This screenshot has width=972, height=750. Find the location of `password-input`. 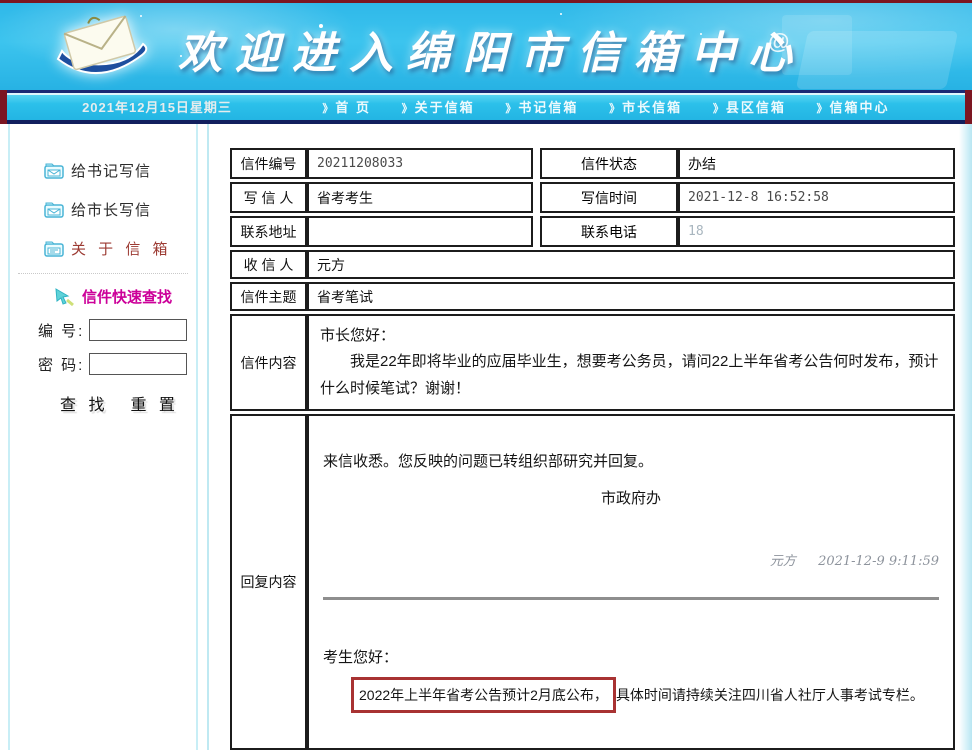

password-input is located at coordinates (138, 364).